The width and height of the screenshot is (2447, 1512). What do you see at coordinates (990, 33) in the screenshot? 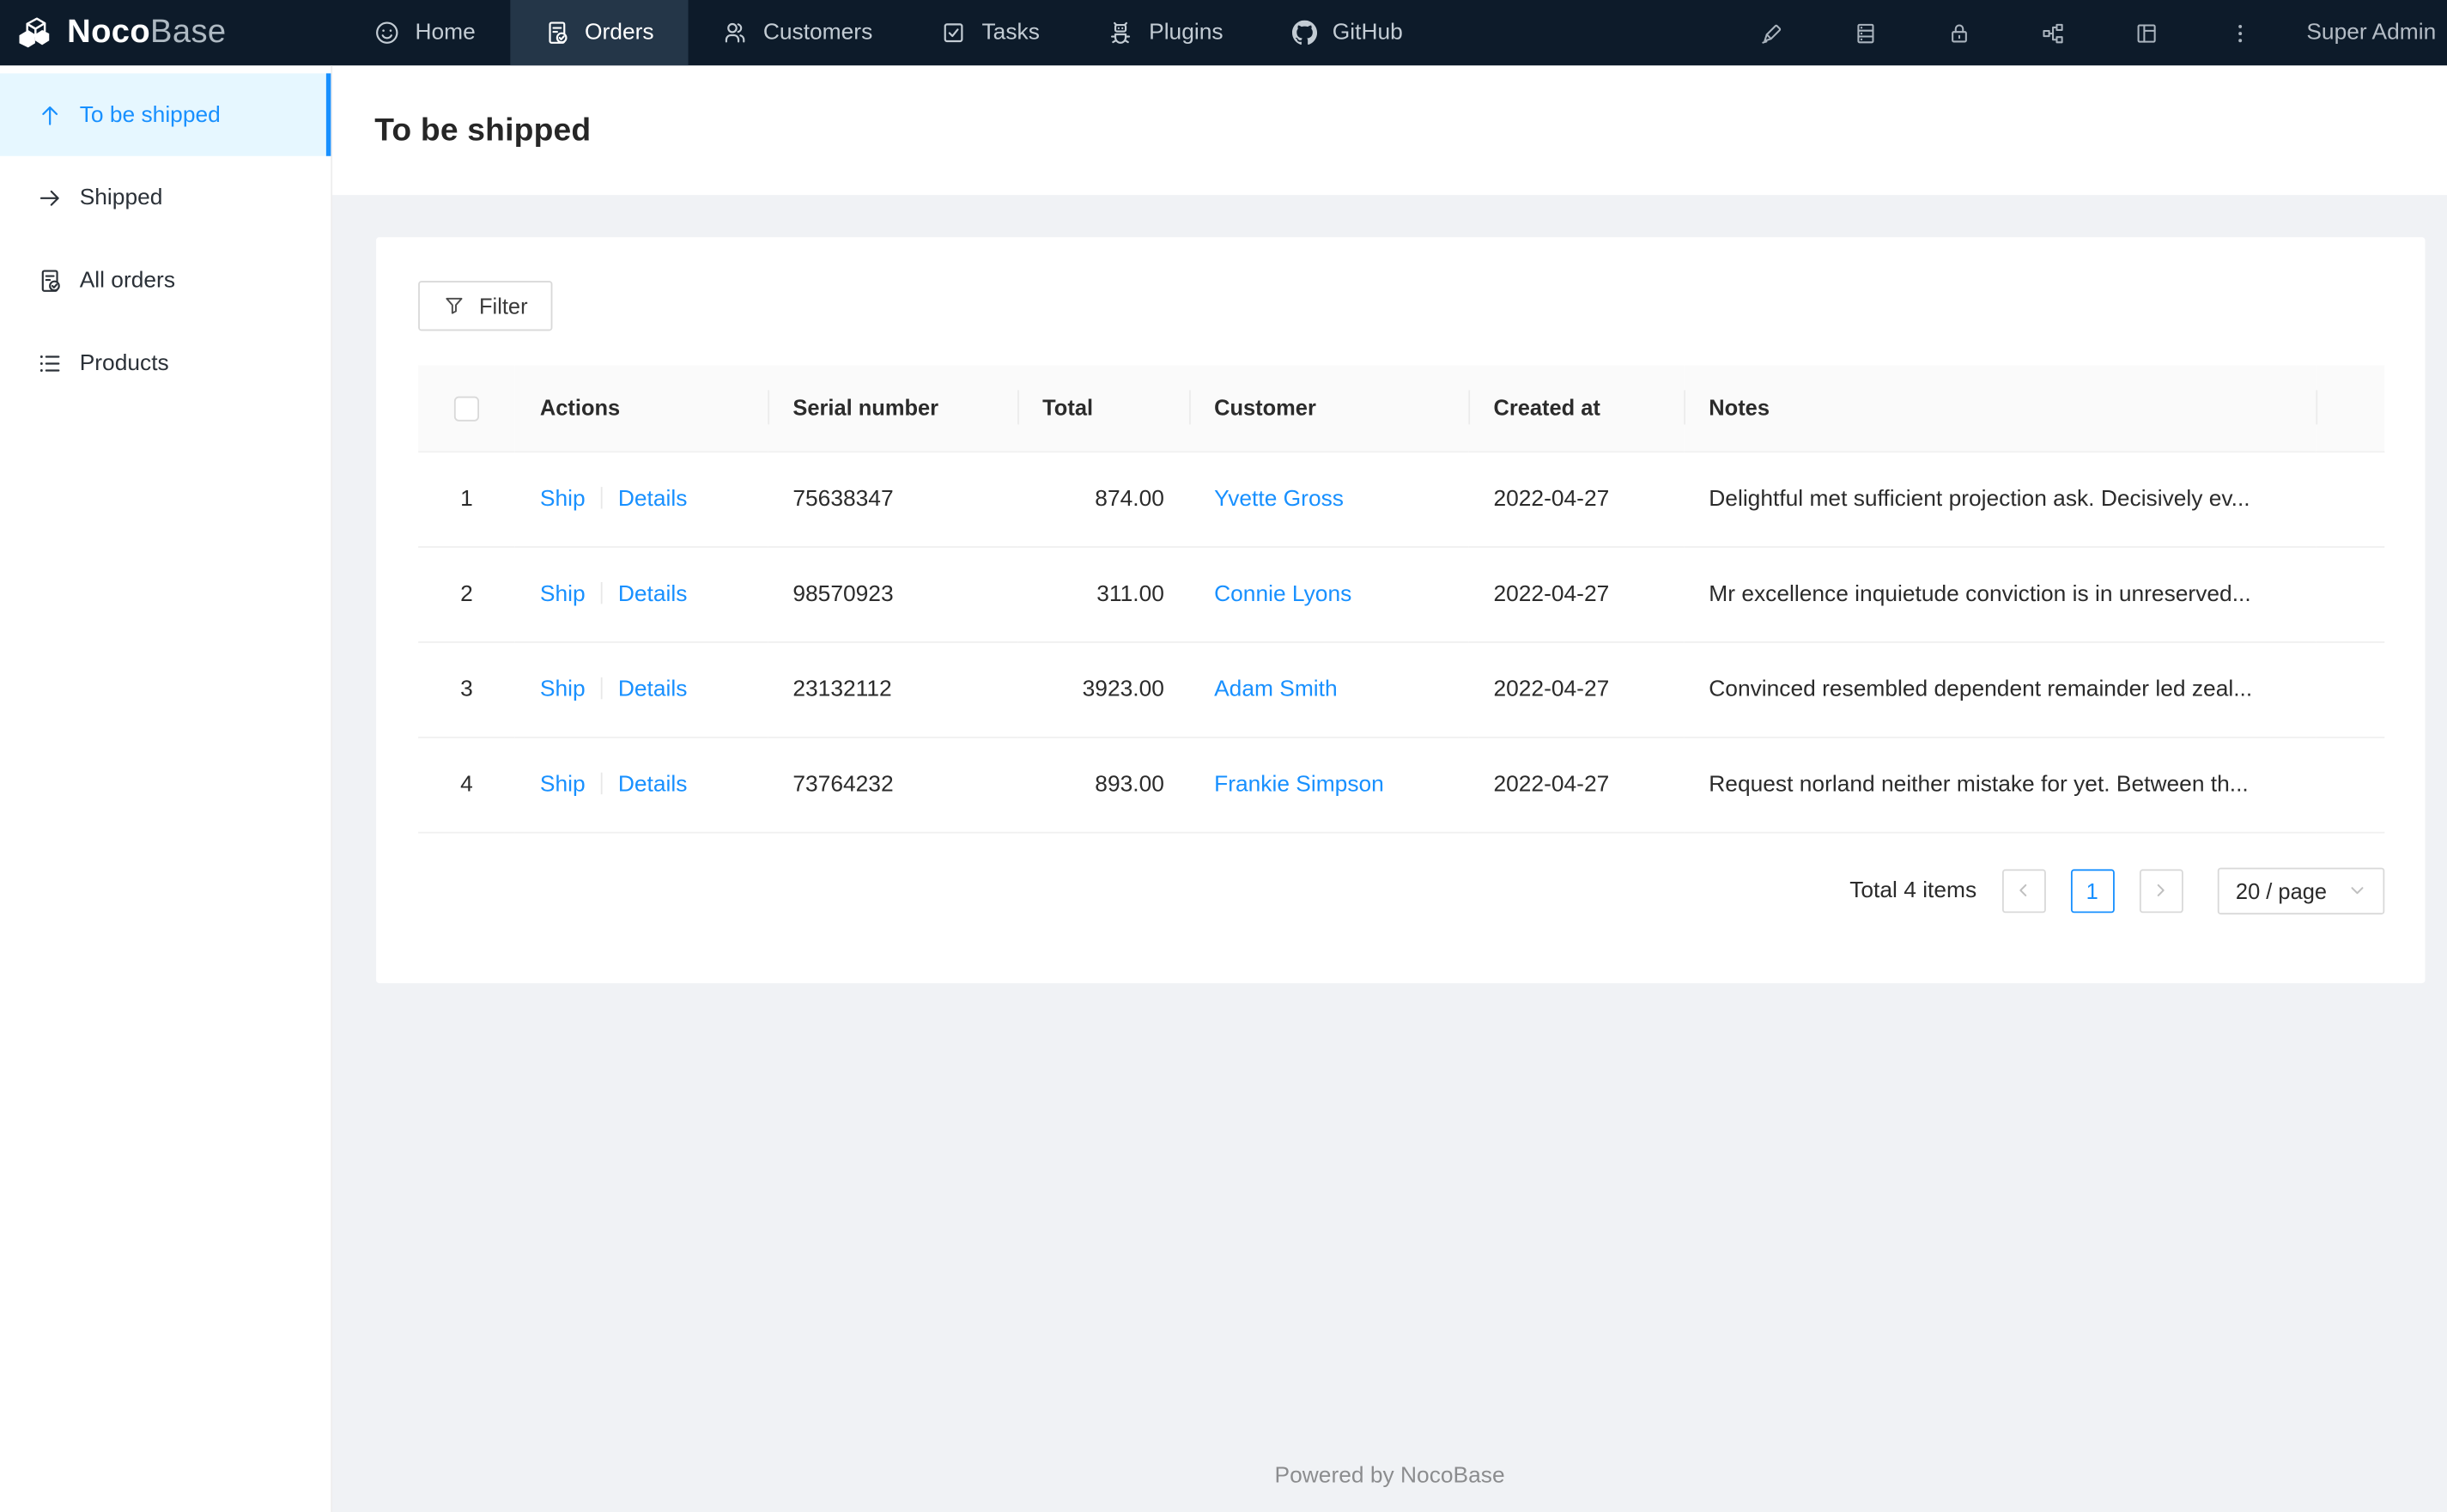
I see `nav-item-tasks: Tasks` at bounding box center [990, 33].